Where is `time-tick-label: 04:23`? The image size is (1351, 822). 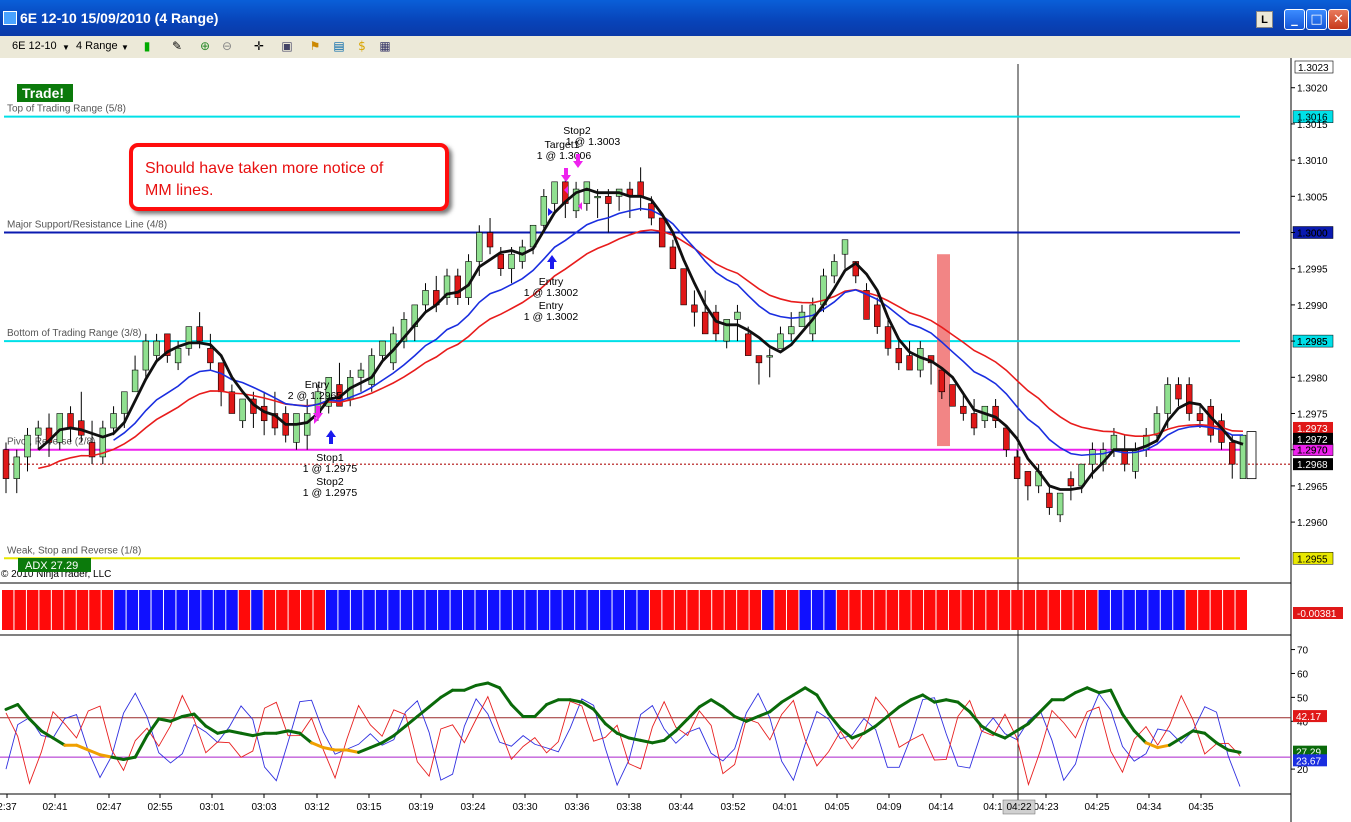 time-tick-label: 04:23 is located at coordinates (1045, 807).